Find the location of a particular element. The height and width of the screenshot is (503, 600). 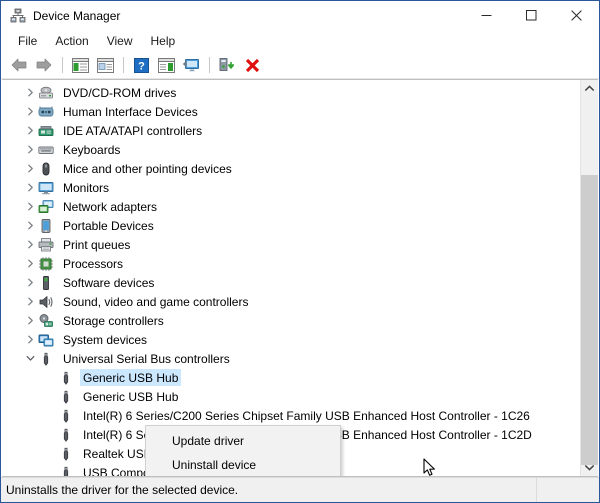

keyboard-icon is located at coordinates (46, 150).